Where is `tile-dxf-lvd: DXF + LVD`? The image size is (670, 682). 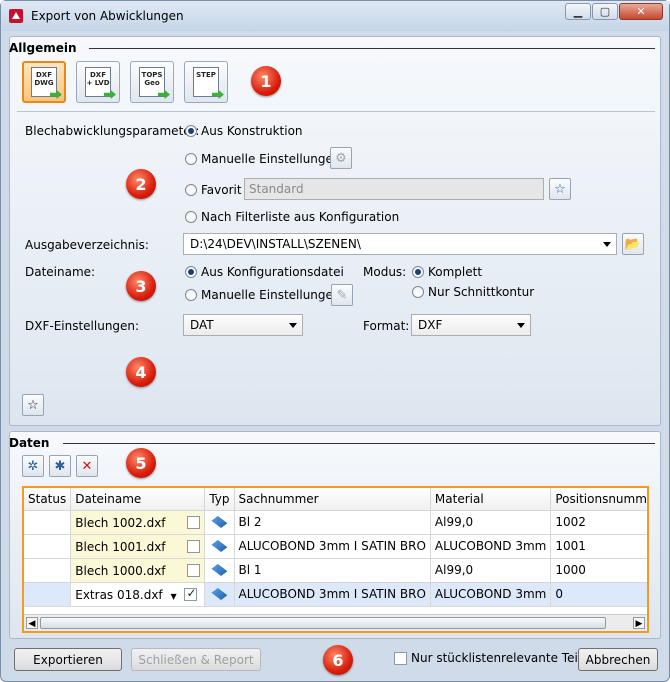 tile-dxf-lvd: DXF + LVD is located at coordinates (98, 82).